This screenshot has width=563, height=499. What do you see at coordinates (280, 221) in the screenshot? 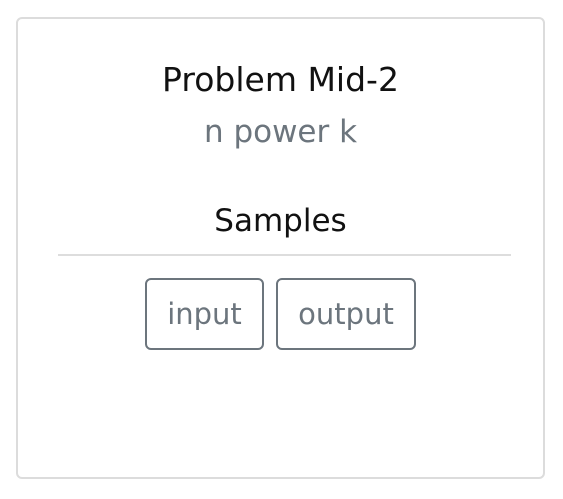
I see `samples-heading: Samples` at bounding box center [280, 221].